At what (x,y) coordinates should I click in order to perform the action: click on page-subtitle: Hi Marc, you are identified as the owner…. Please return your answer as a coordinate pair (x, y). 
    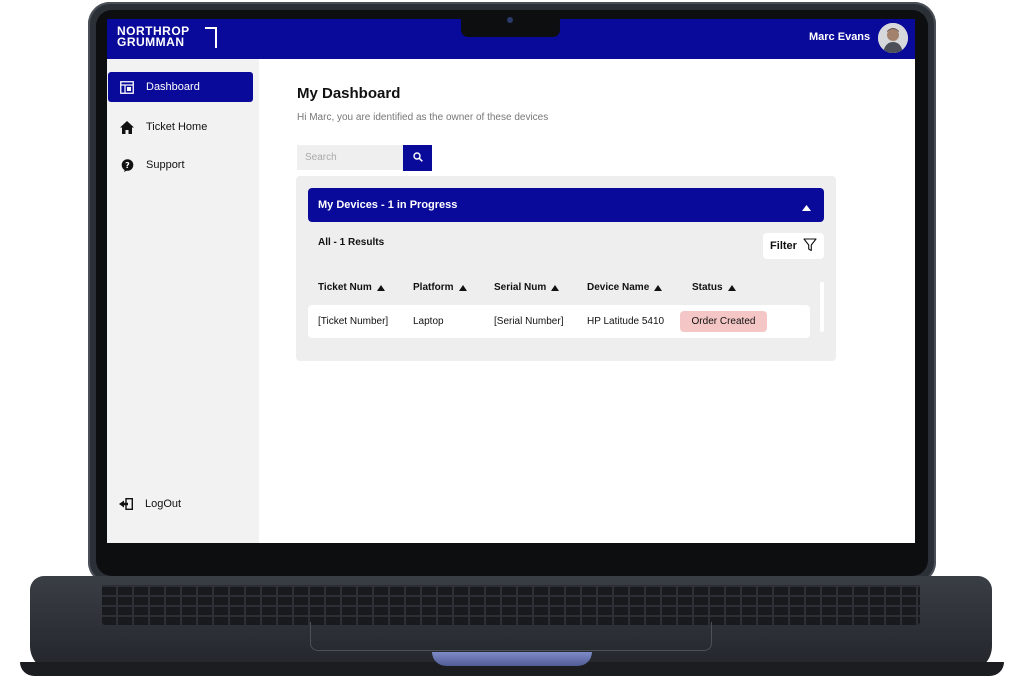
    Looking at the image, I should click on (423, 117).